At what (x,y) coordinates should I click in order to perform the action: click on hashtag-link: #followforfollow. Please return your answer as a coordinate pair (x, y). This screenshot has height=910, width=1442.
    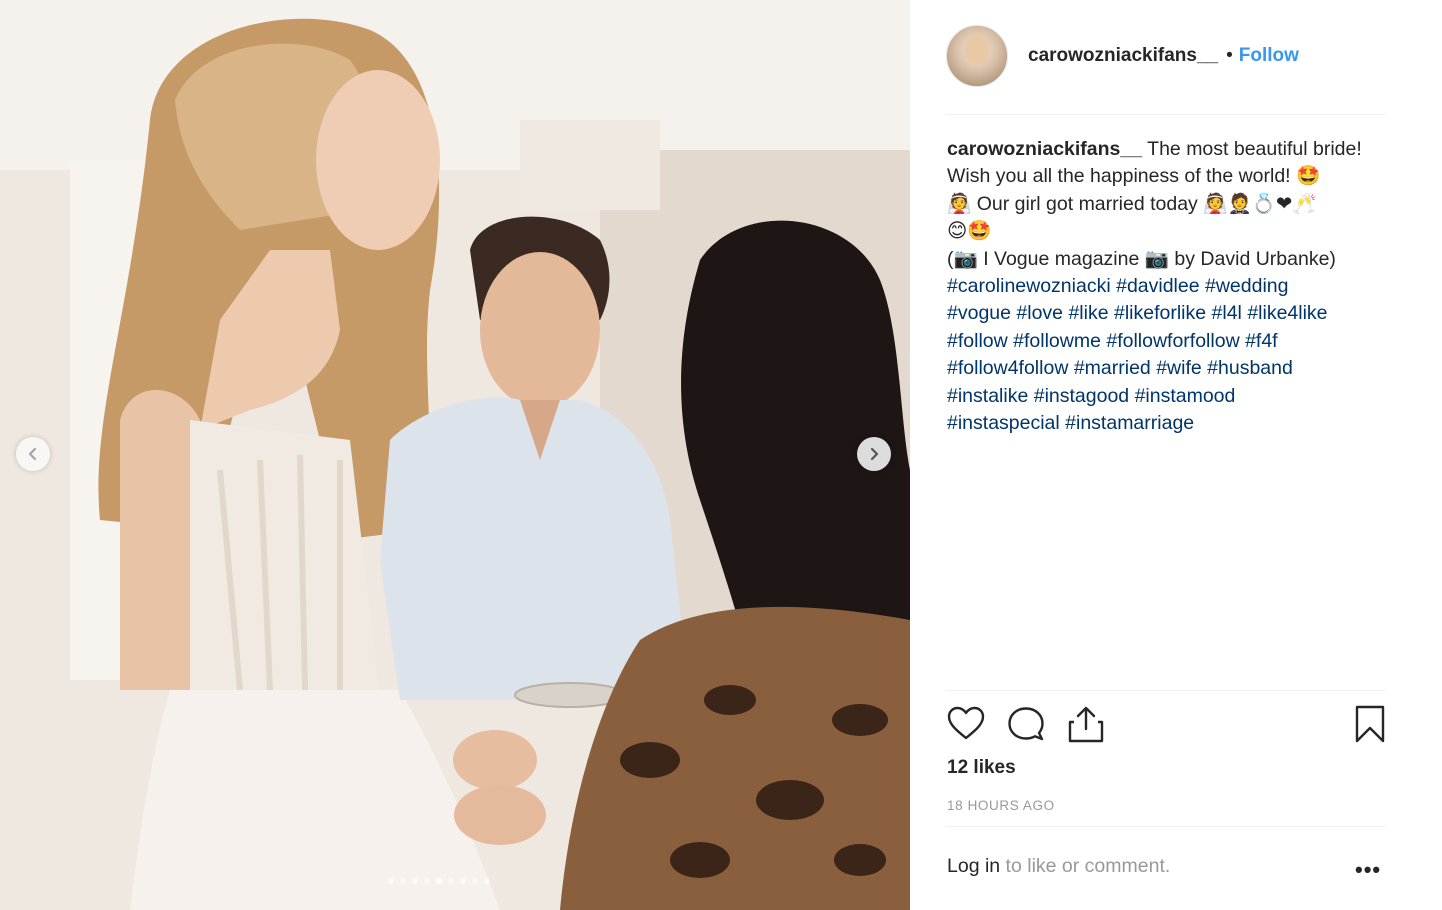
    Looking at the image, I should click on (1172, 341).